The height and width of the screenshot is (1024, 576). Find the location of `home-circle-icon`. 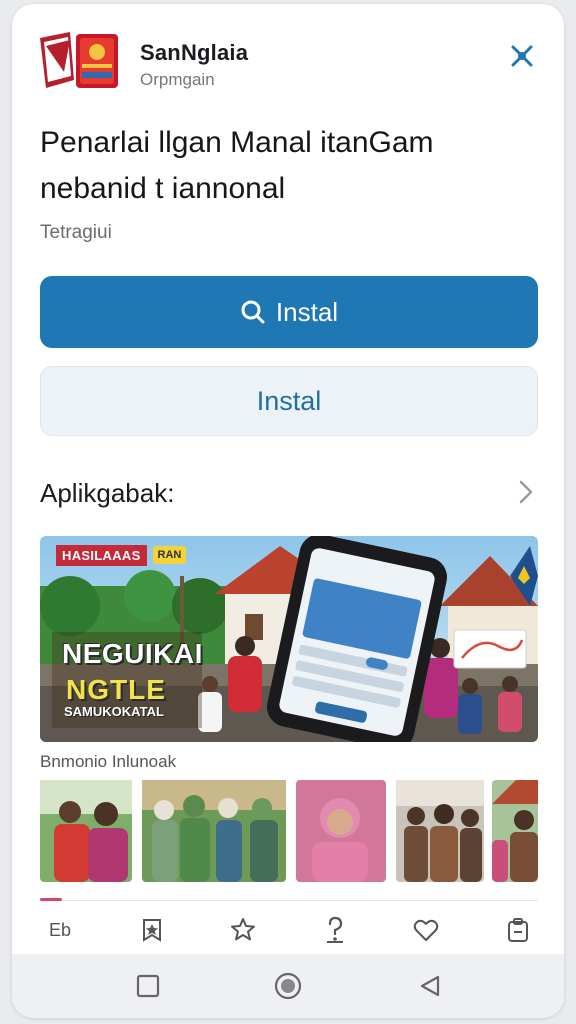

home-circle-icon is located at coordinates (288, 986).